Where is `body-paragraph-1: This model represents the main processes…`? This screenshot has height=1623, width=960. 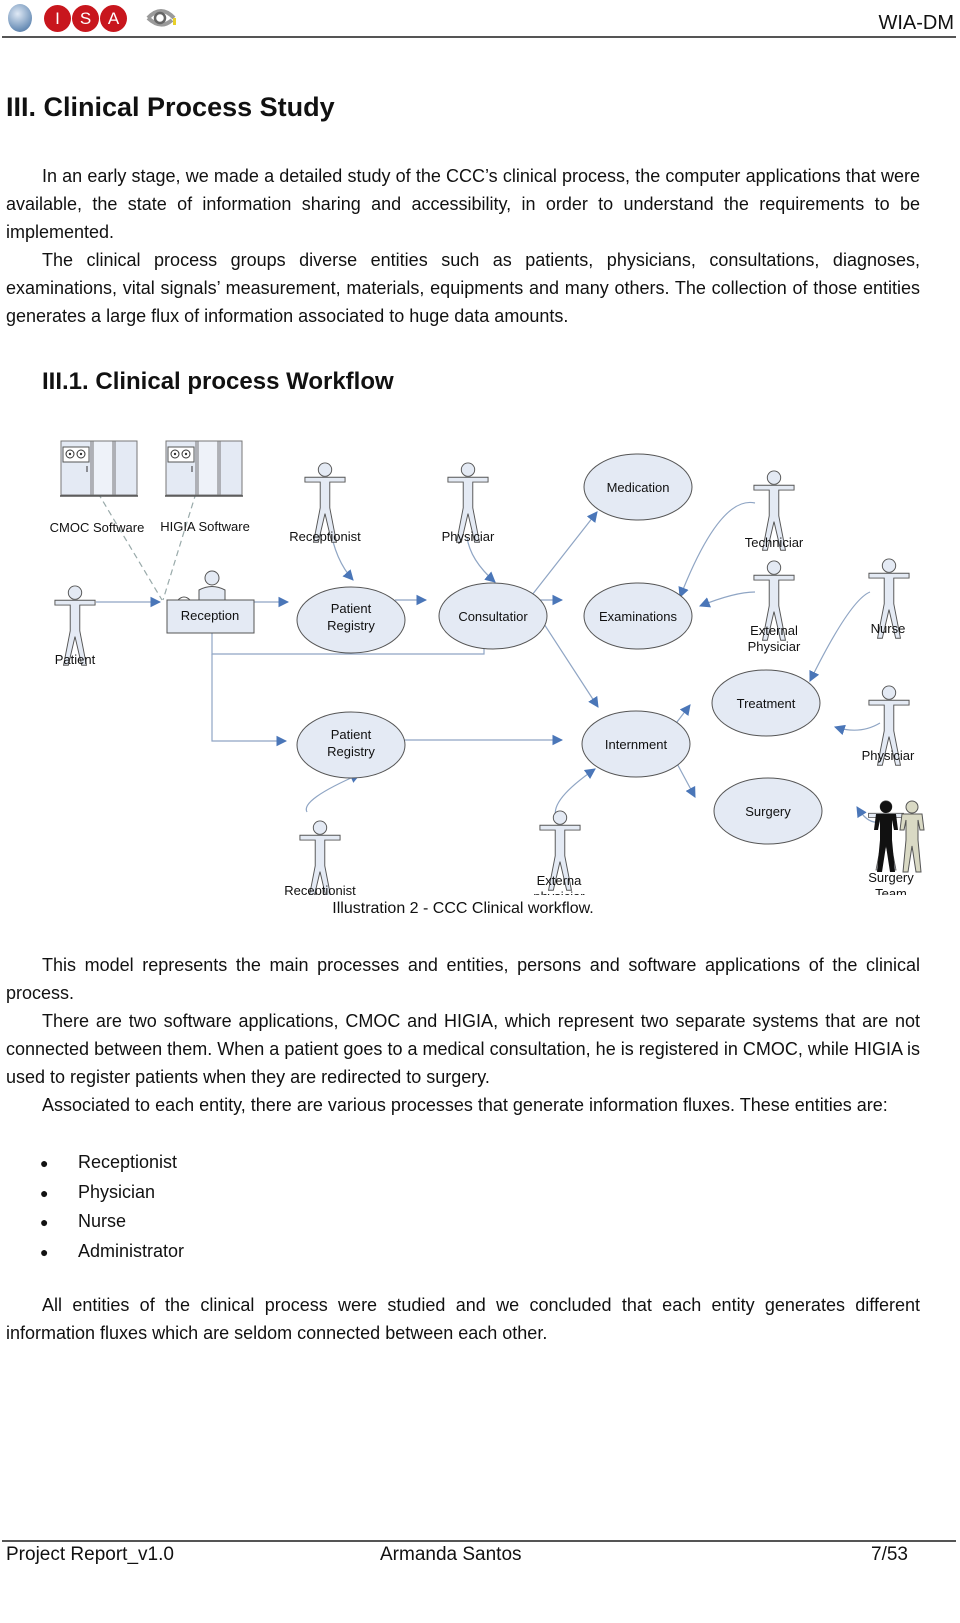 body-paragraph-1: This model represents the main processes… is located at coordinates (463, 979).